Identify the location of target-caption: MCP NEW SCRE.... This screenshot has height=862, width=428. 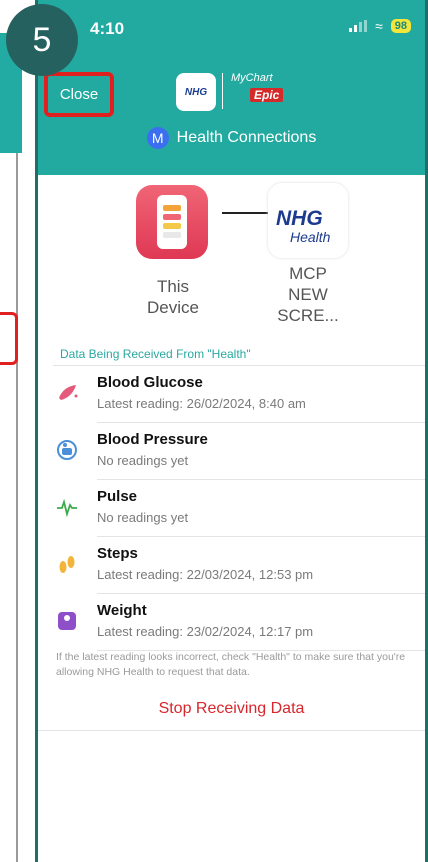
(308, 294).